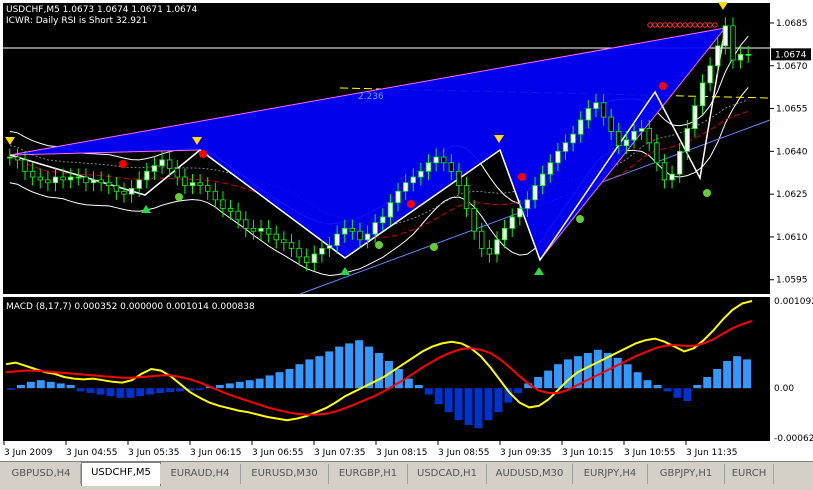 The image size is (813, 490). What do you see at coordinates (610, 474) in the screenshot?
I see `tab-eurjpy-h4: EURJPY,H4` at bounding box center [610, 474].